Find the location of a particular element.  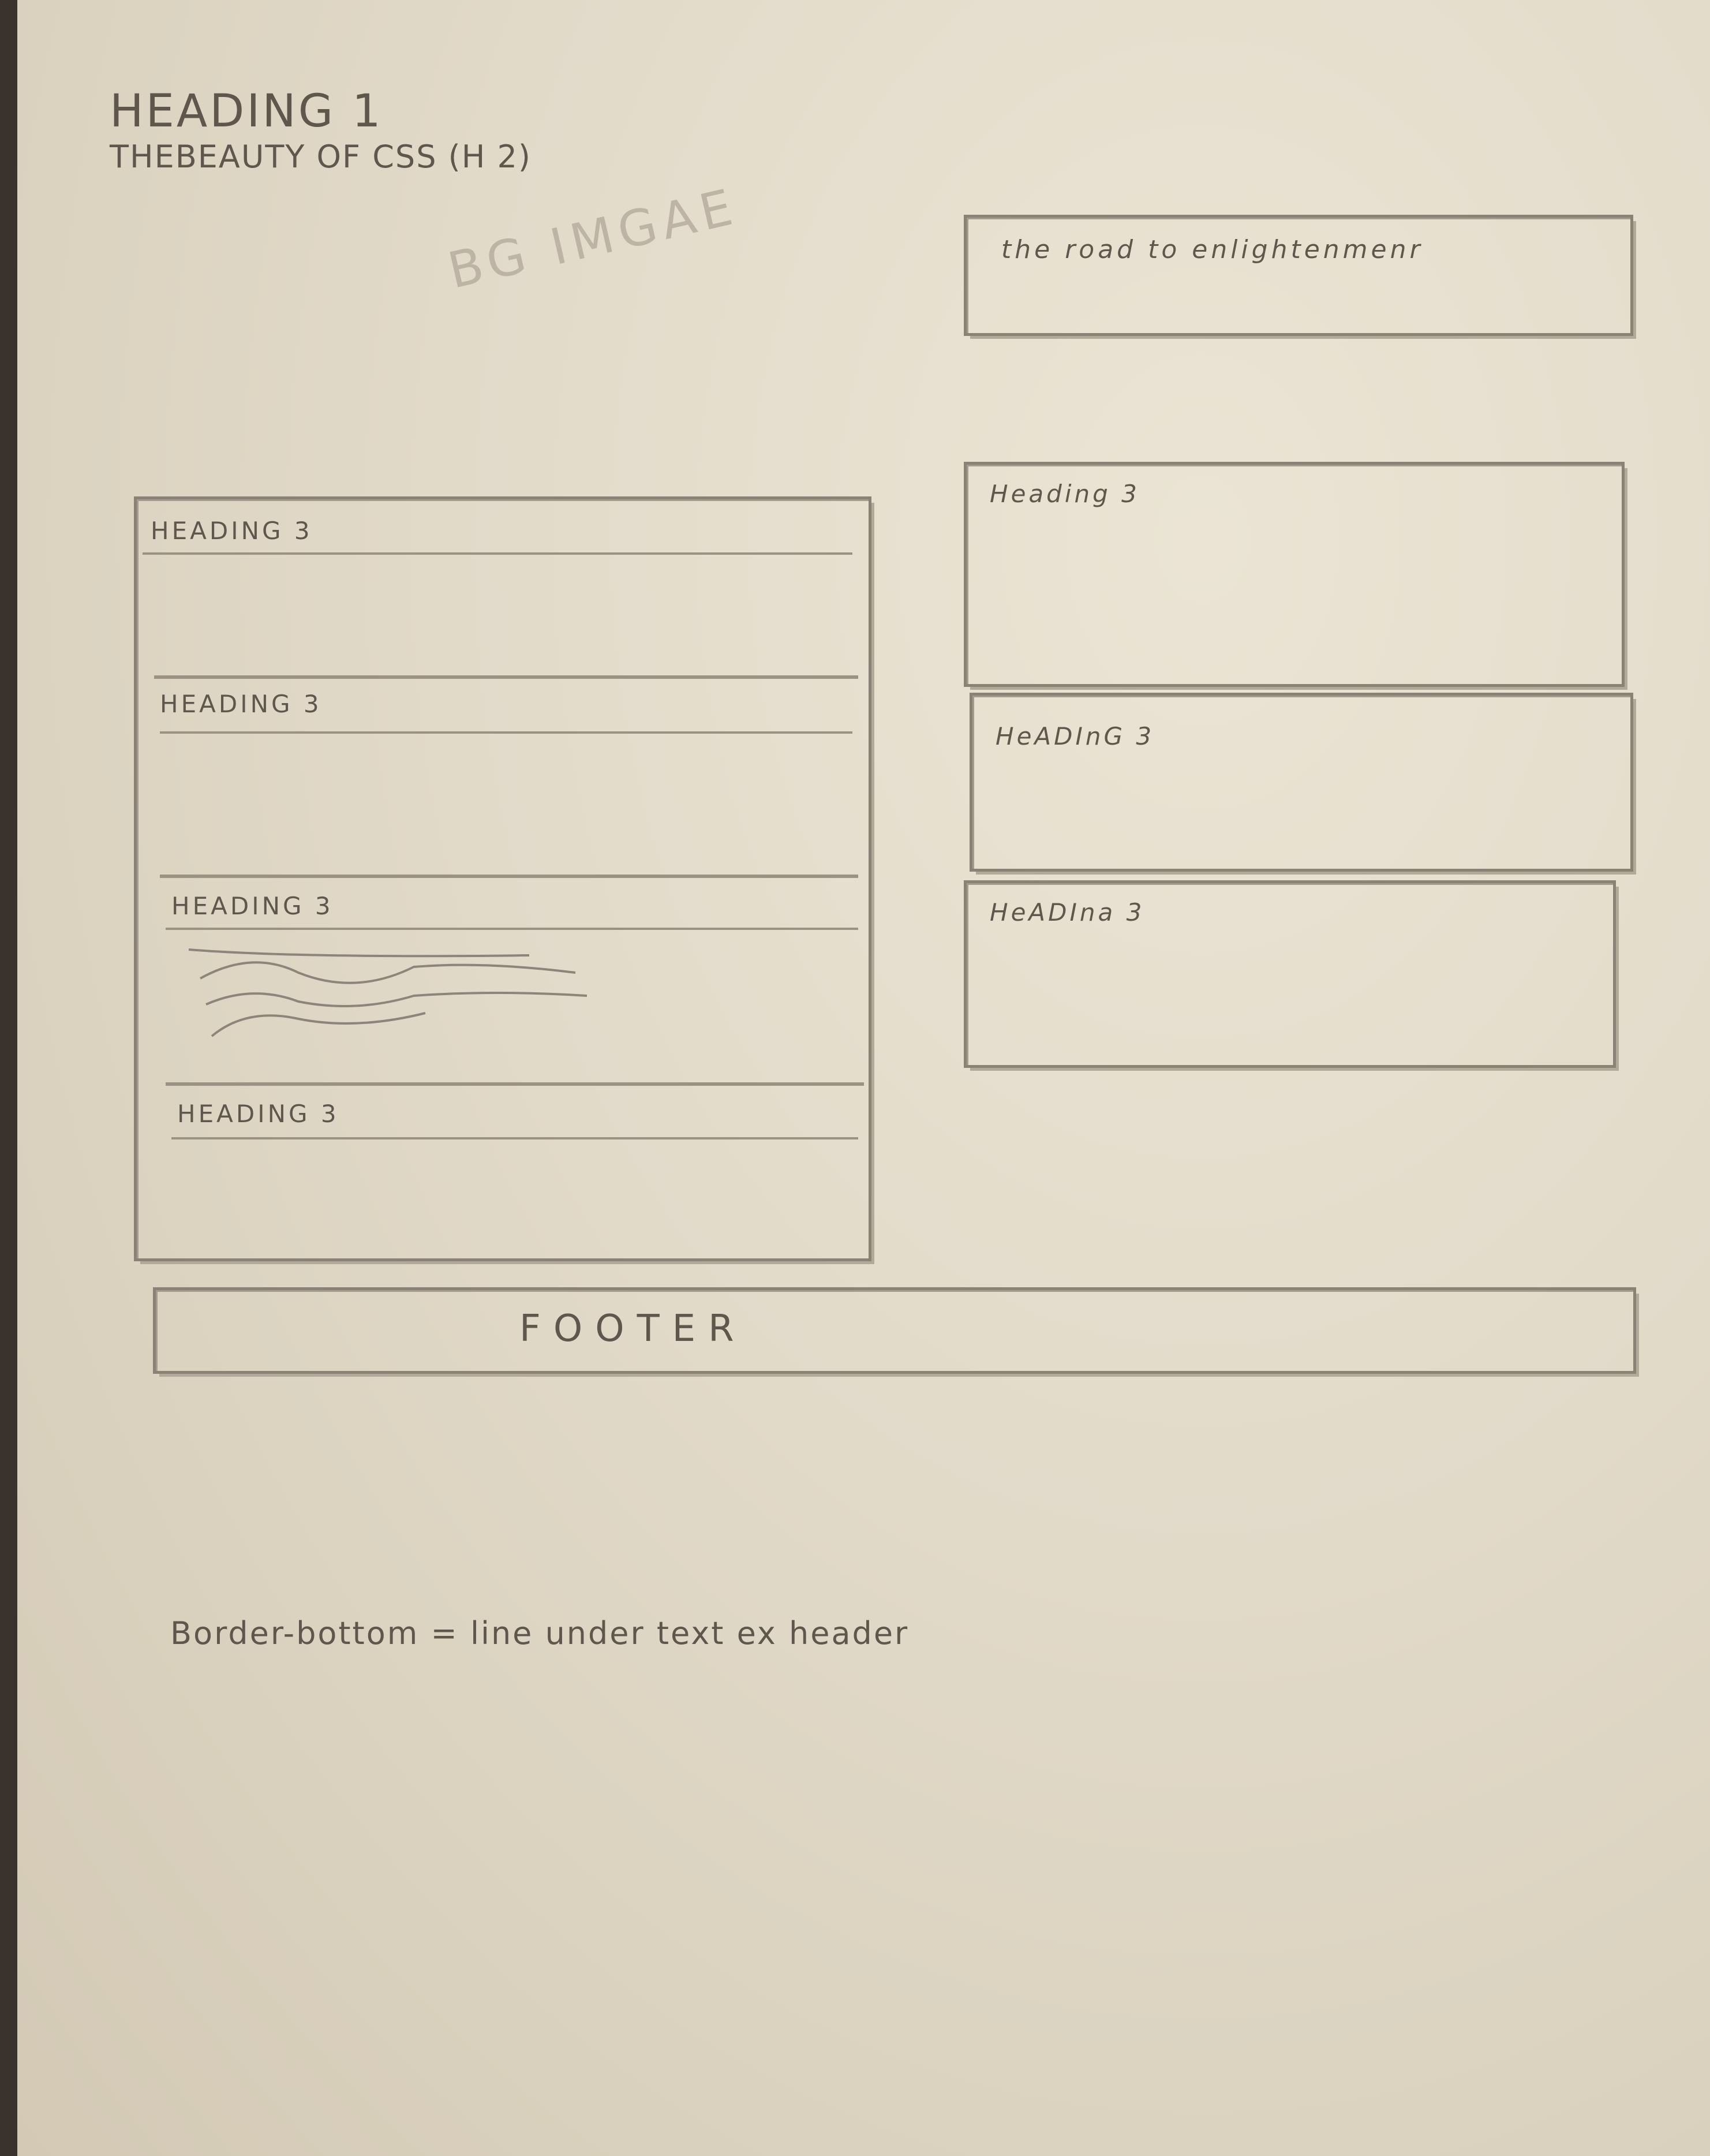

right-card-2-heading: HeADInG 3 is located at coordinates (1075, 736).